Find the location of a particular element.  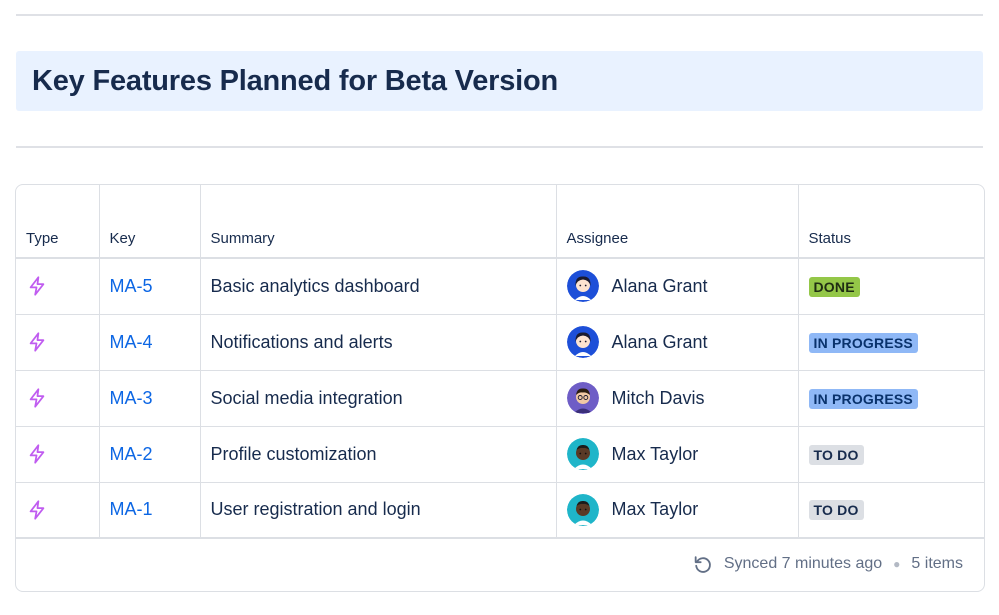

issue-key-link: MA-4 is located at coordinates (131, 342).